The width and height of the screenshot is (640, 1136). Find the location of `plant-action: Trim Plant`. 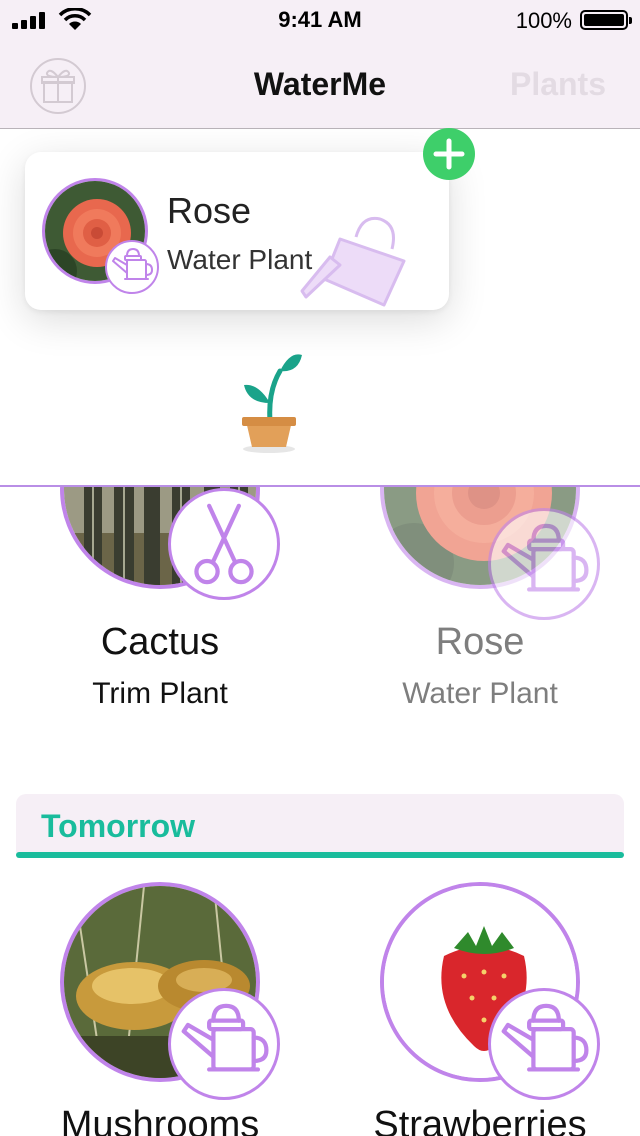

plant-action: Trim Plant is located at coordinates (160, 693).